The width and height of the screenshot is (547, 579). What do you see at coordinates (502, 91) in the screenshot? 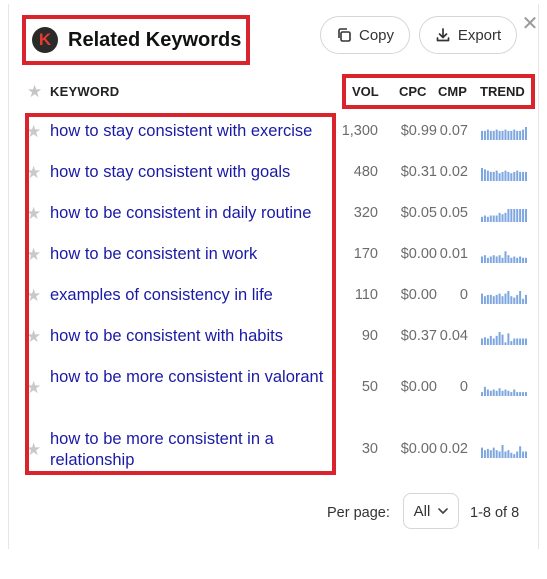
I see `column-header-trend: TREND` at bounding box center [502, 91].